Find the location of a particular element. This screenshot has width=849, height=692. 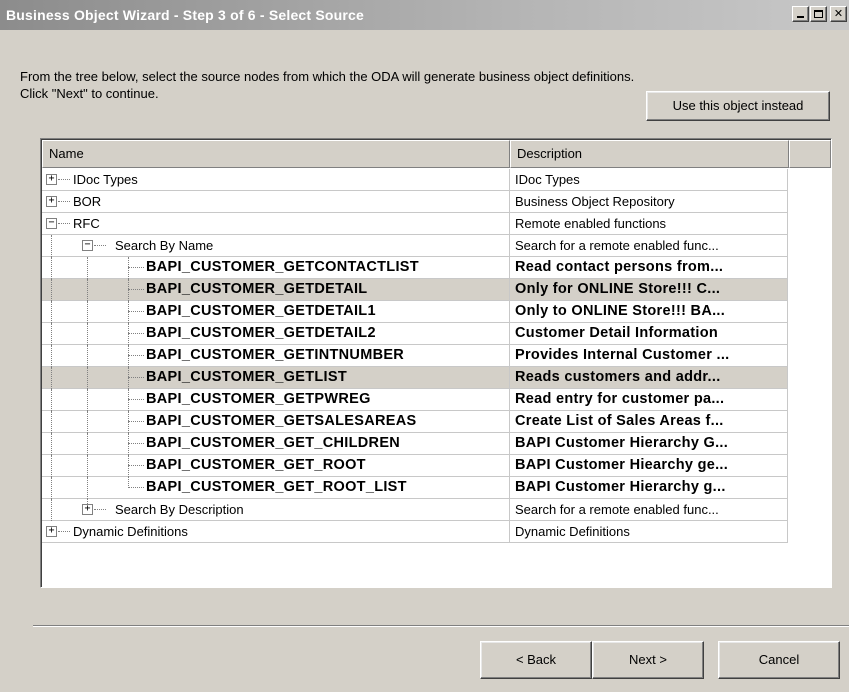

cancel-button: Cancel is located at coordinates (779, 660).